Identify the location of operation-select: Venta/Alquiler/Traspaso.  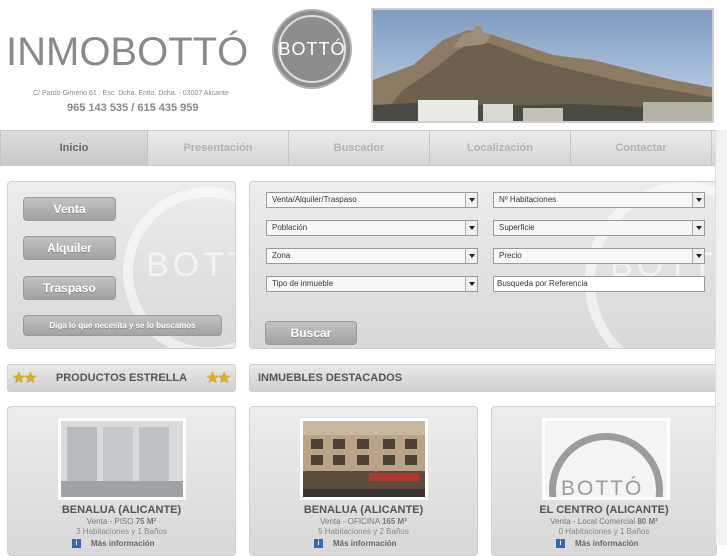
(372, 200).